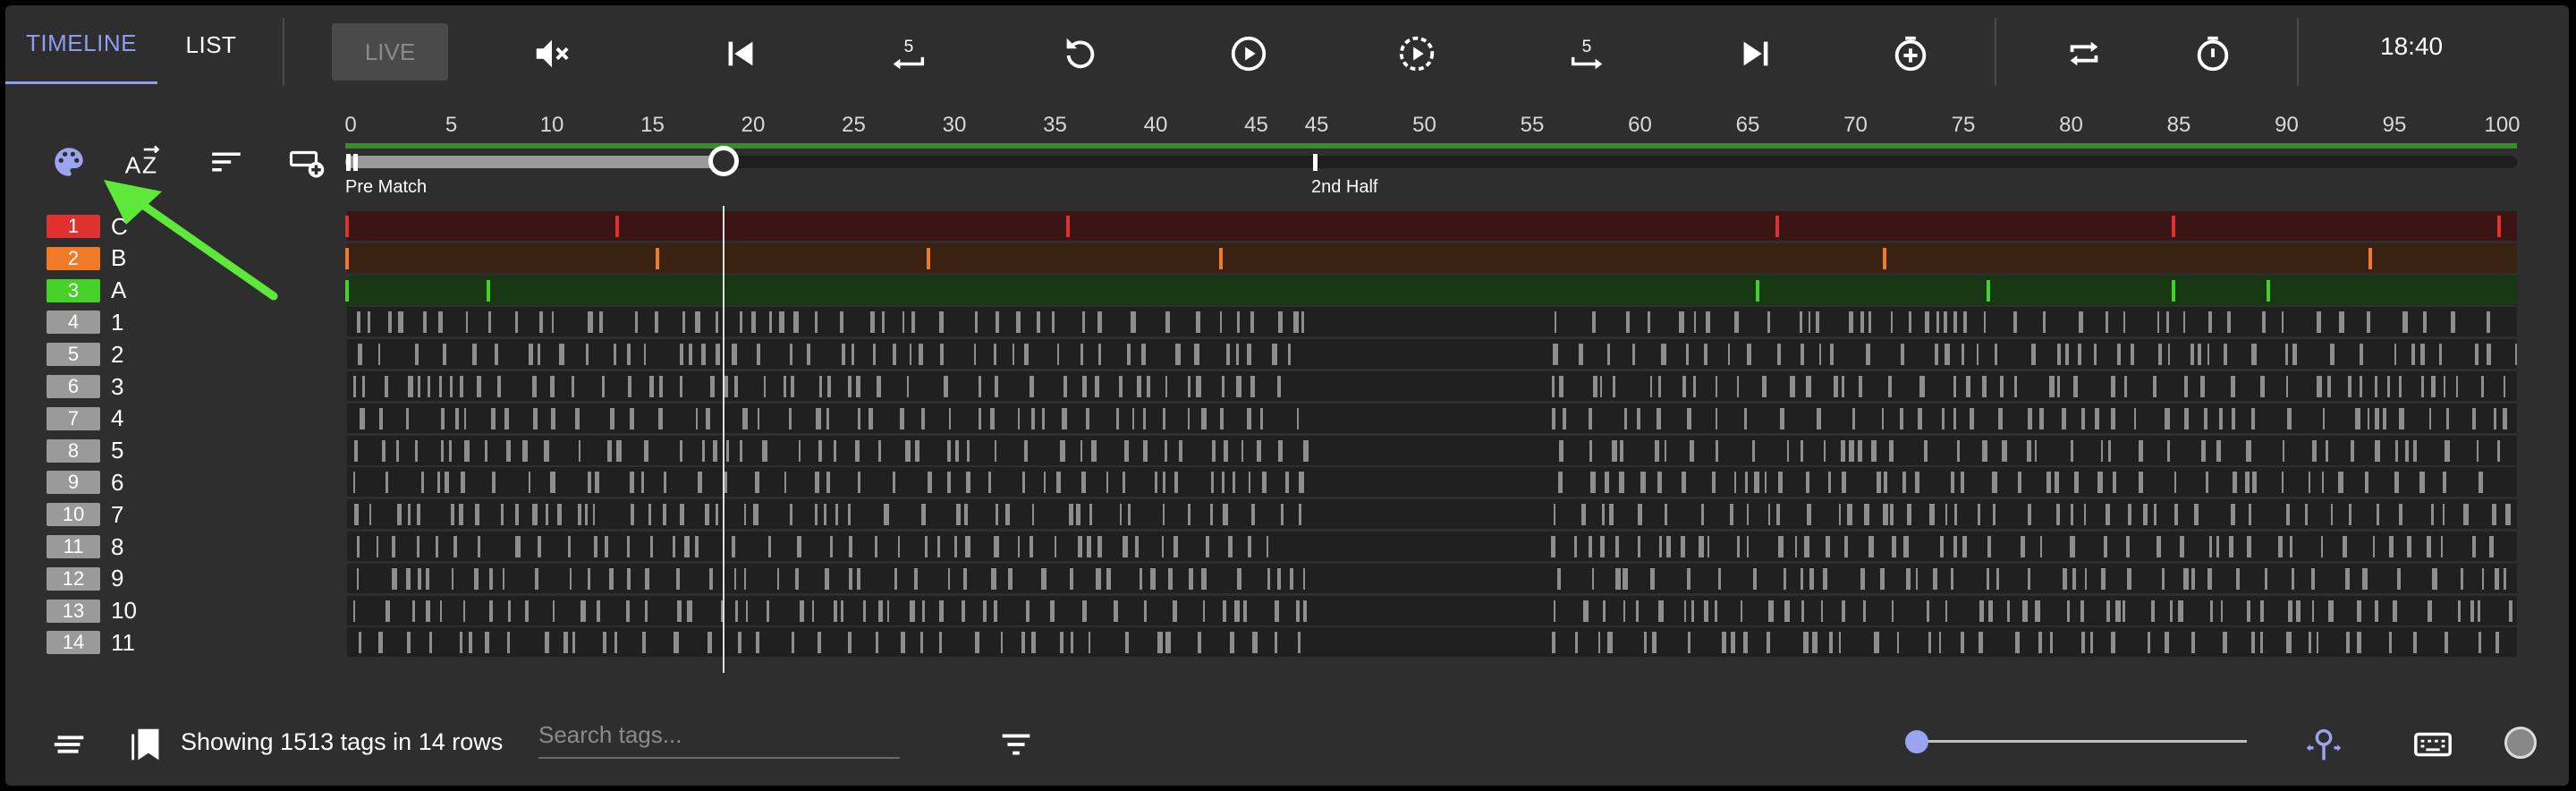  Describe the element at coordinates (1432, 578) in the screenshot. I see `timeline-row` at that location.